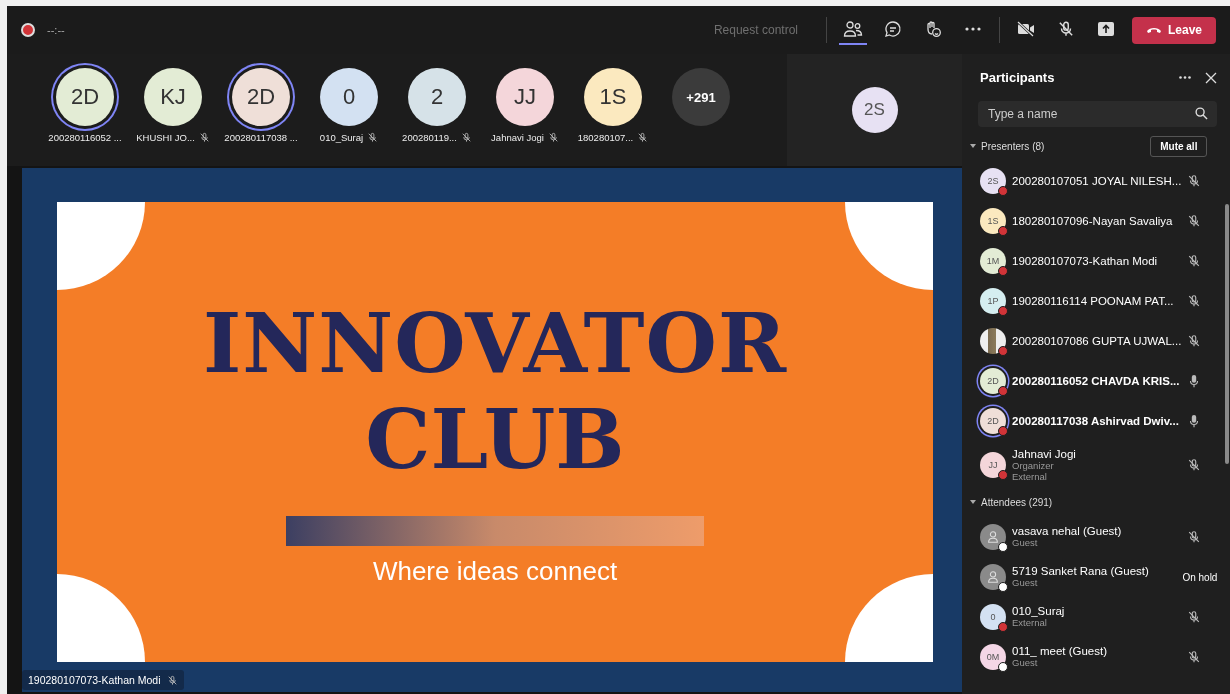 Image resolution: width=1230 pixels, height=694 pixels. Describe the element at coordinates (993, 261) in the screenshot. I see `avatar: 1M` at that location.